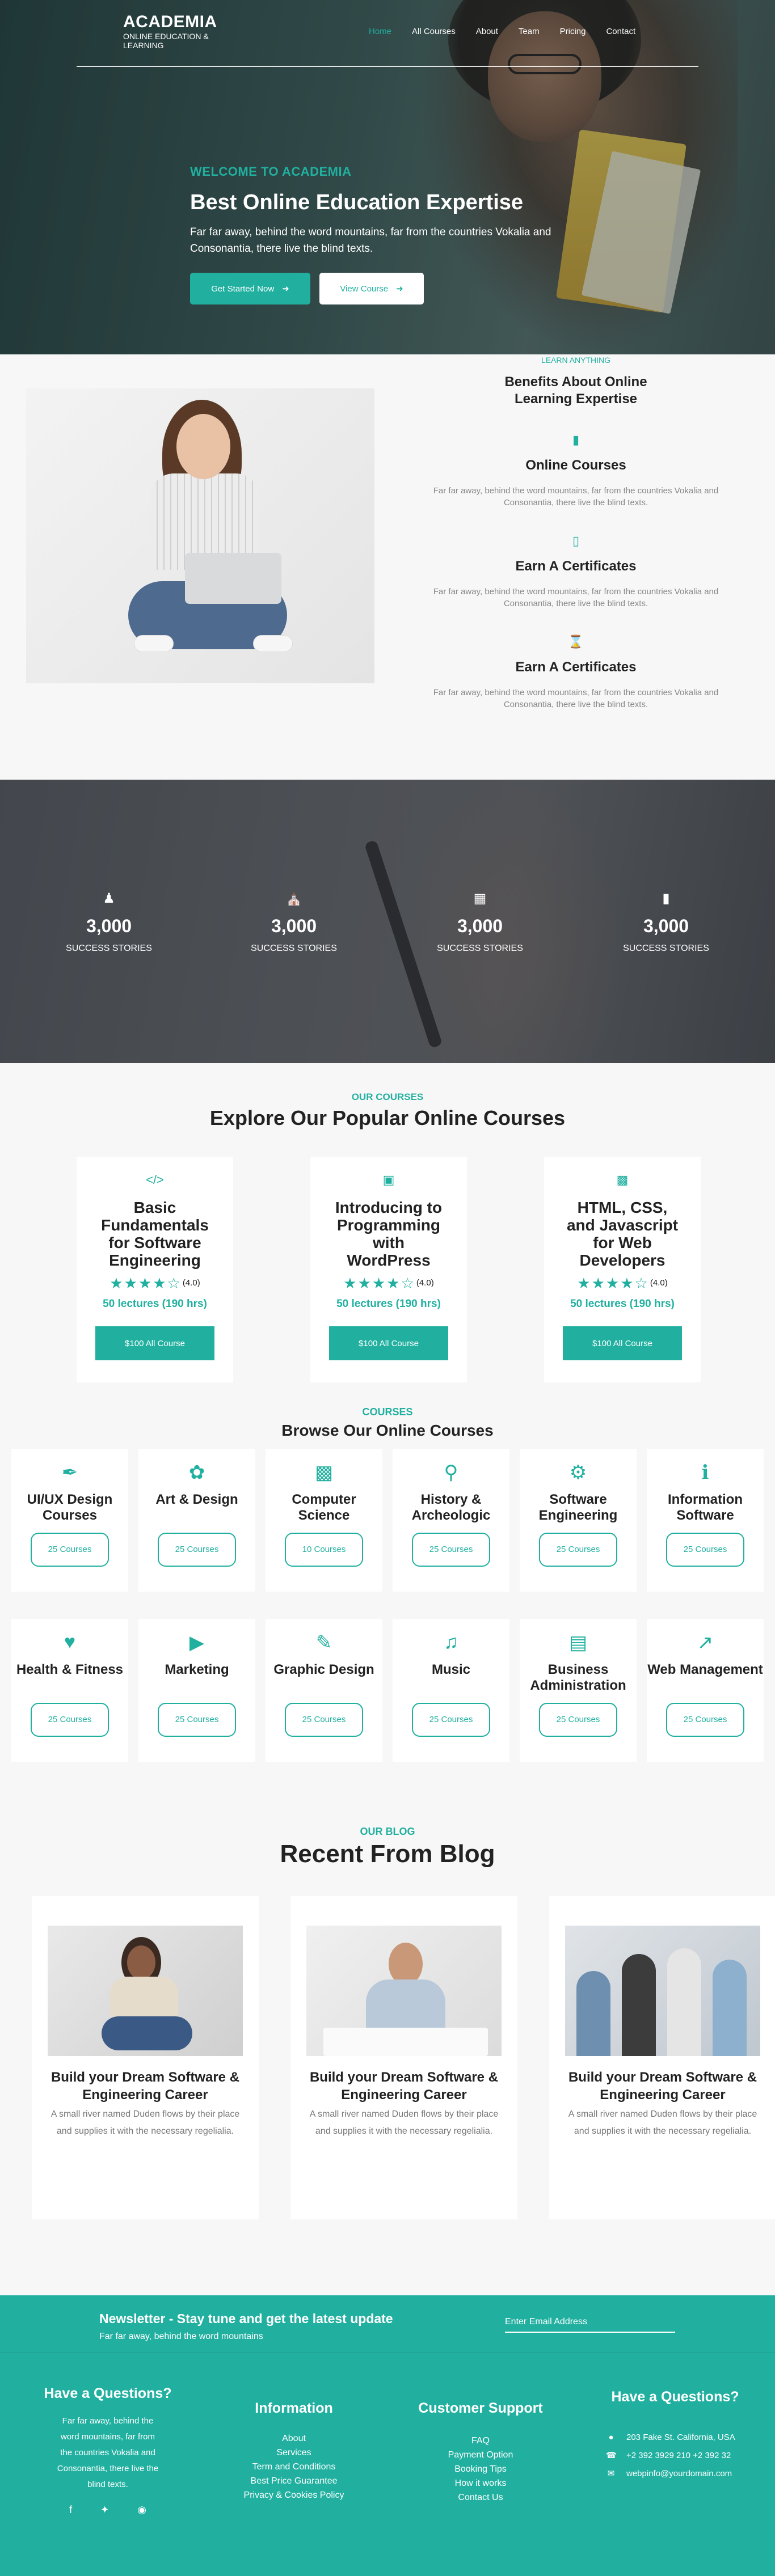 The image size is (775, 2576). I want to click on category-card: ▶ Marketing 25 Courses, so click(196, 1690).